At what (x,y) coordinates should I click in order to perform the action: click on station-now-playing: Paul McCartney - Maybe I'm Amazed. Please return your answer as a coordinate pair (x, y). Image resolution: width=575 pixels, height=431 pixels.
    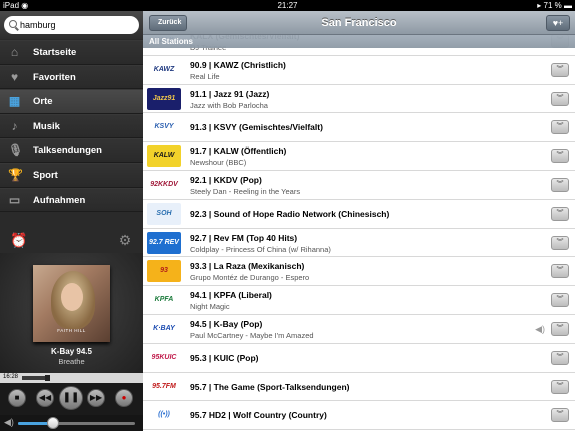
    Looking at the image, I should click on (252, 335).